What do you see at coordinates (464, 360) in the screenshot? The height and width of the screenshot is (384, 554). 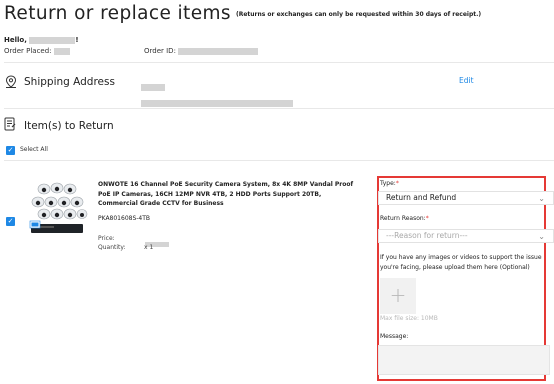 I see `message-textarea` at bounding box center [464, 360].